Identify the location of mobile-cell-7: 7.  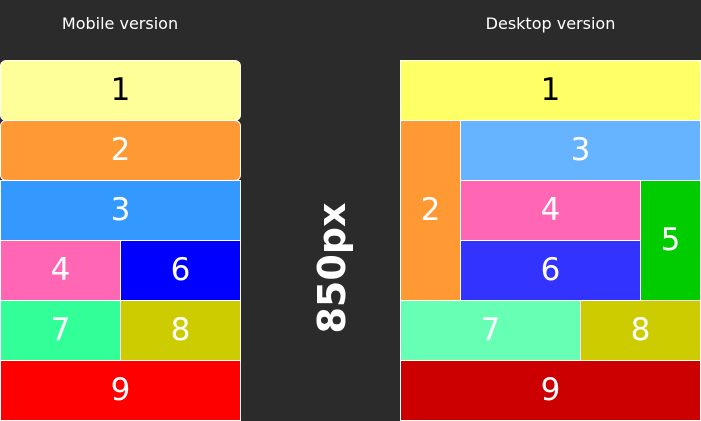
(60, 330).